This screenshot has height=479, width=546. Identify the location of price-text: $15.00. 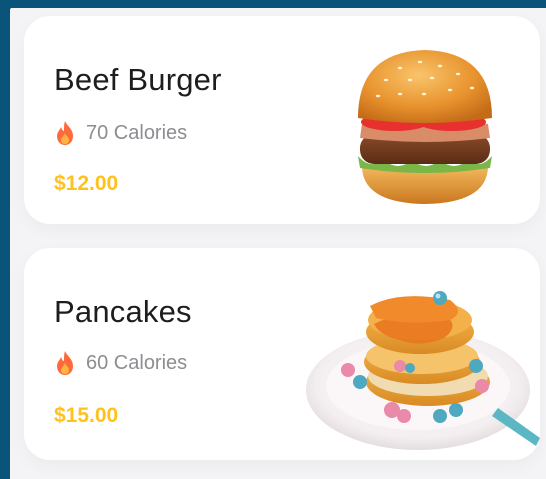
(86, 415).